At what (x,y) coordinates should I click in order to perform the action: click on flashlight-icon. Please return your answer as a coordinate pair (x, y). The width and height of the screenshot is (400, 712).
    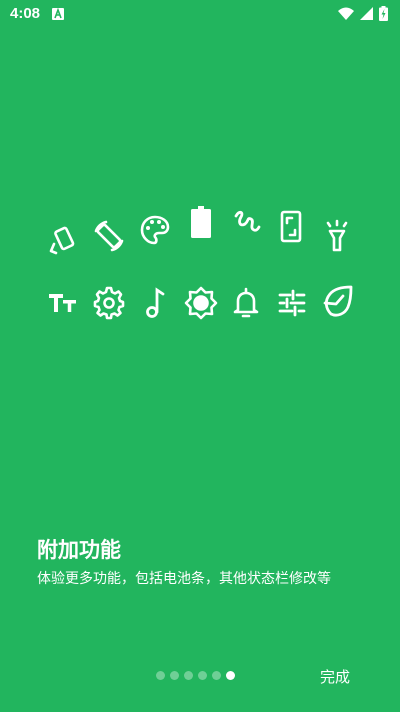
    Looking at the image, I should click on (337, 235).